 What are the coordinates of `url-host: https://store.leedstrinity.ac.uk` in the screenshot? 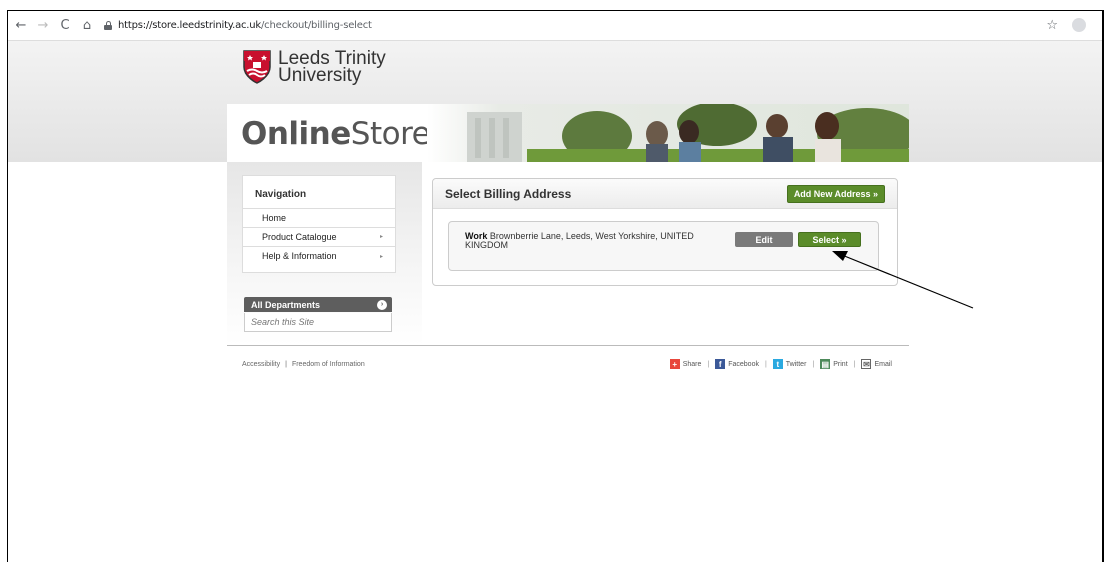 It's located at (190, 25).